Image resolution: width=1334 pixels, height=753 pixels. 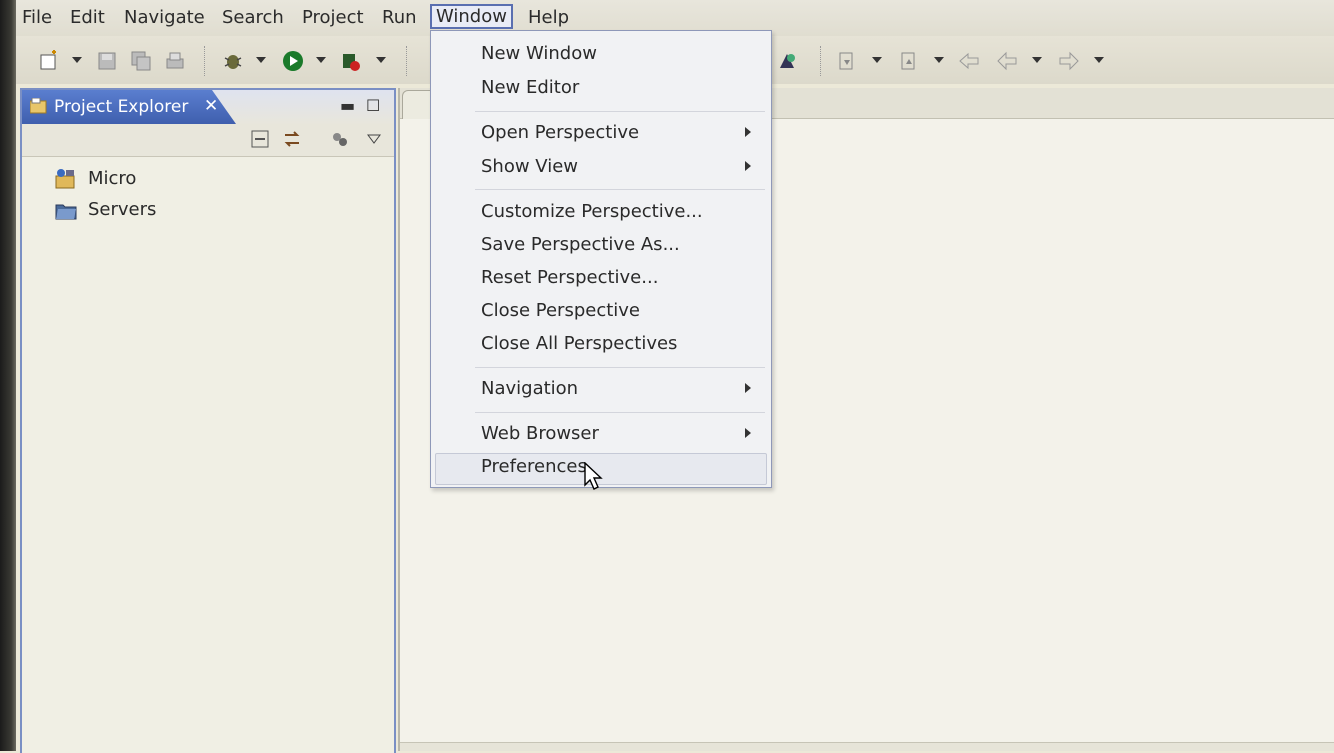 What do you see at coordinates (471, 16) in the screenshot?
I see `menu-window: Window` at bounding box center [471, 16].